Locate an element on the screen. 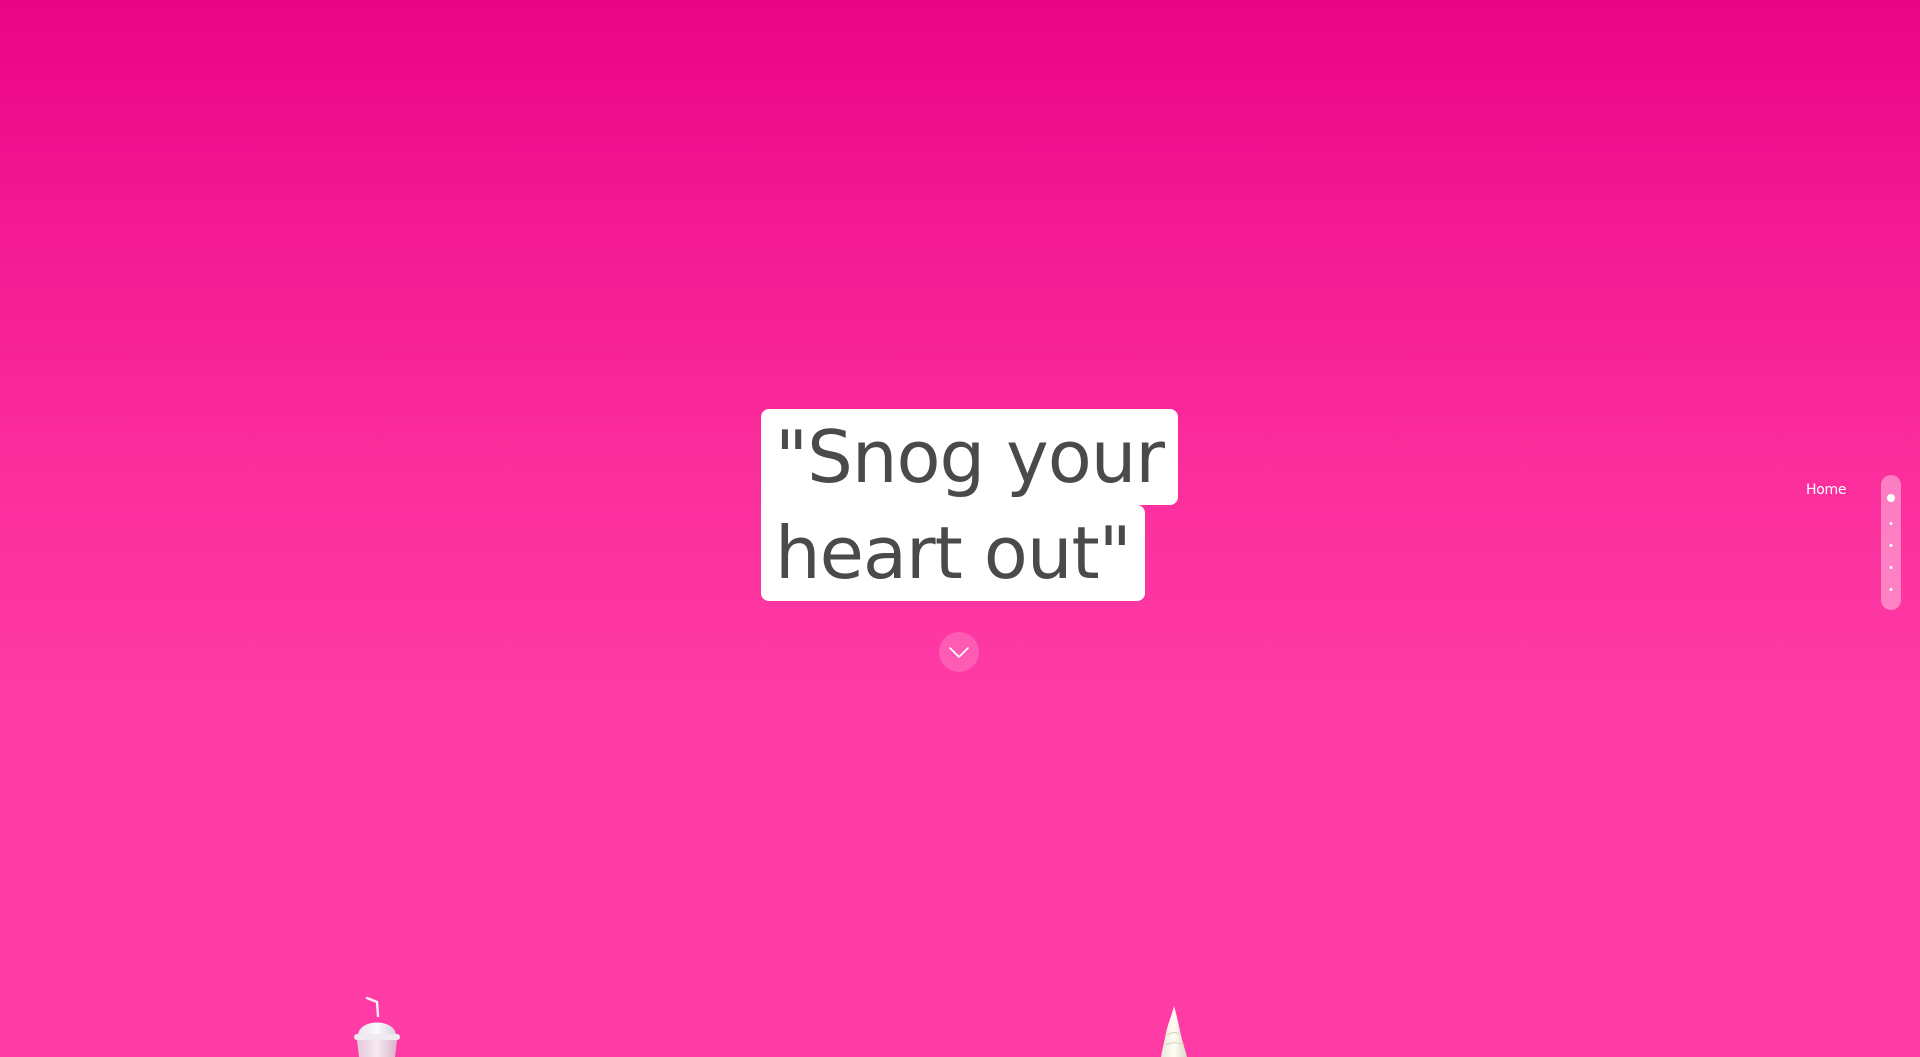 The height and width of the screenshot is (1057, 1920). headline-line-2: heart out" is located at coordinates (953, 553).